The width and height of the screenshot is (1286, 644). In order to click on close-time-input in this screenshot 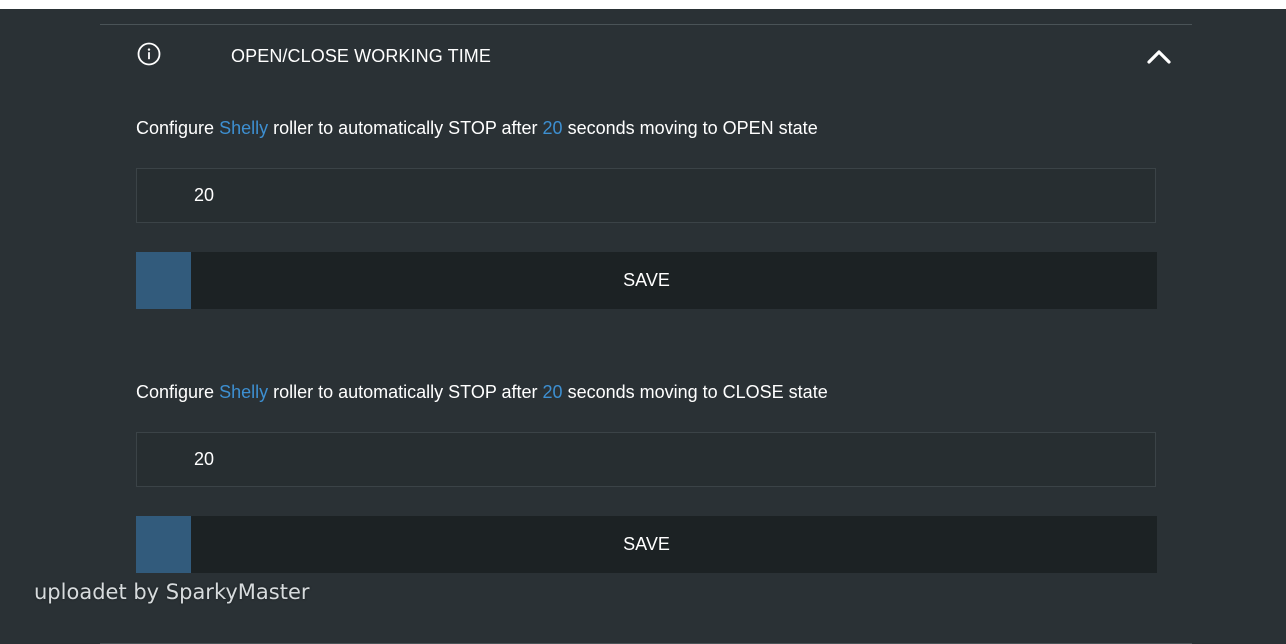, I will do `click(646, 459)`.